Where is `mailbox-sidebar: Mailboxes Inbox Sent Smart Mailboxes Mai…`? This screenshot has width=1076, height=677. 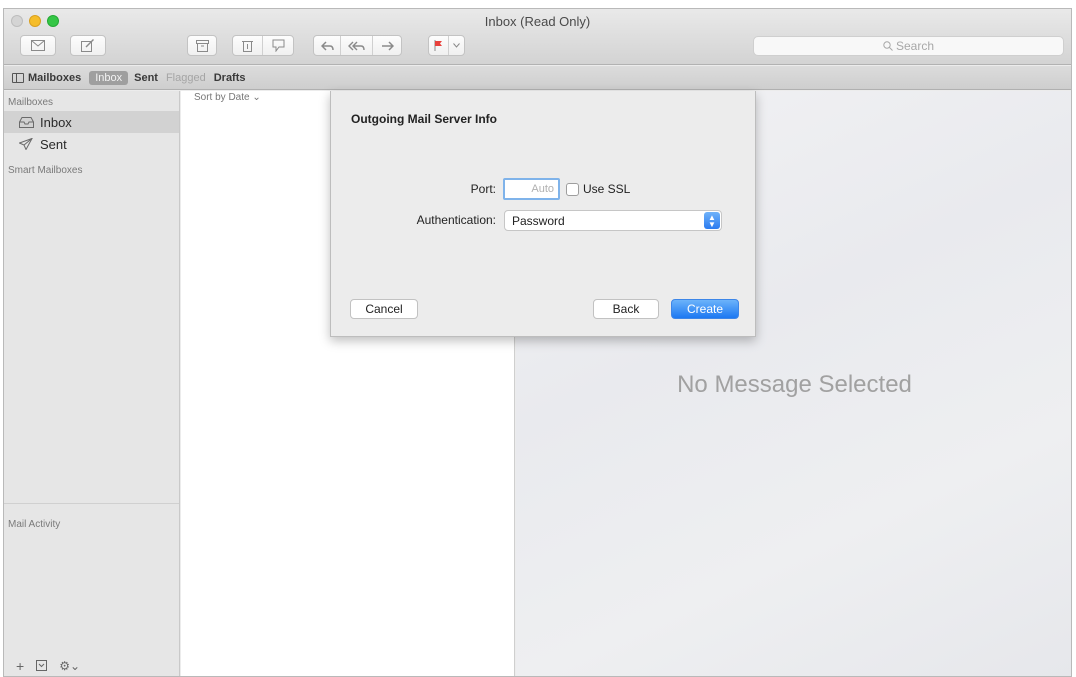
mailbox-sidebar: Mailboxes Inbox Sent Smart Mailboxes Mai… is located at coordinates (92, 383).